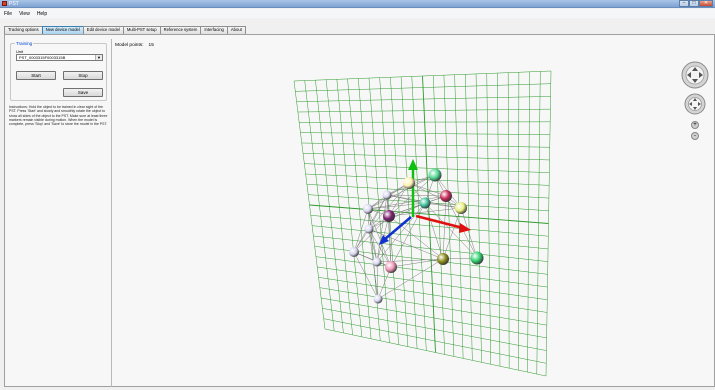 This screenshot has width=715, height=390. What do you see at coordinates (695, 104) in the screenshot?
I see `pan-control-icon` at bounding box center [695, 104].